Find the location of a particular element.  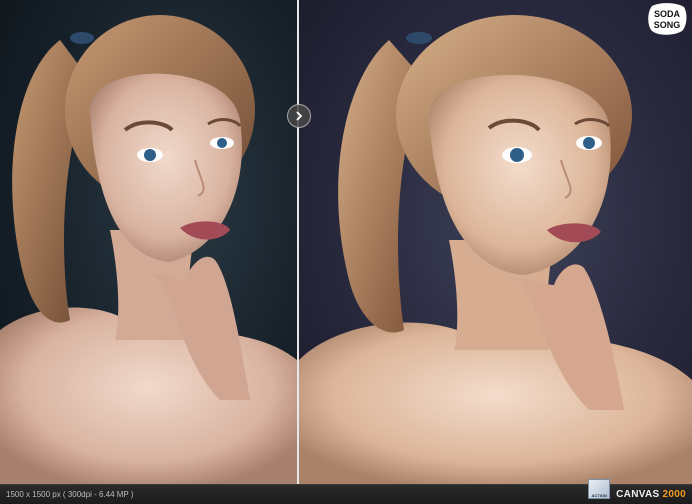

logo-line1: SODA is located at coordinates (667, 14).